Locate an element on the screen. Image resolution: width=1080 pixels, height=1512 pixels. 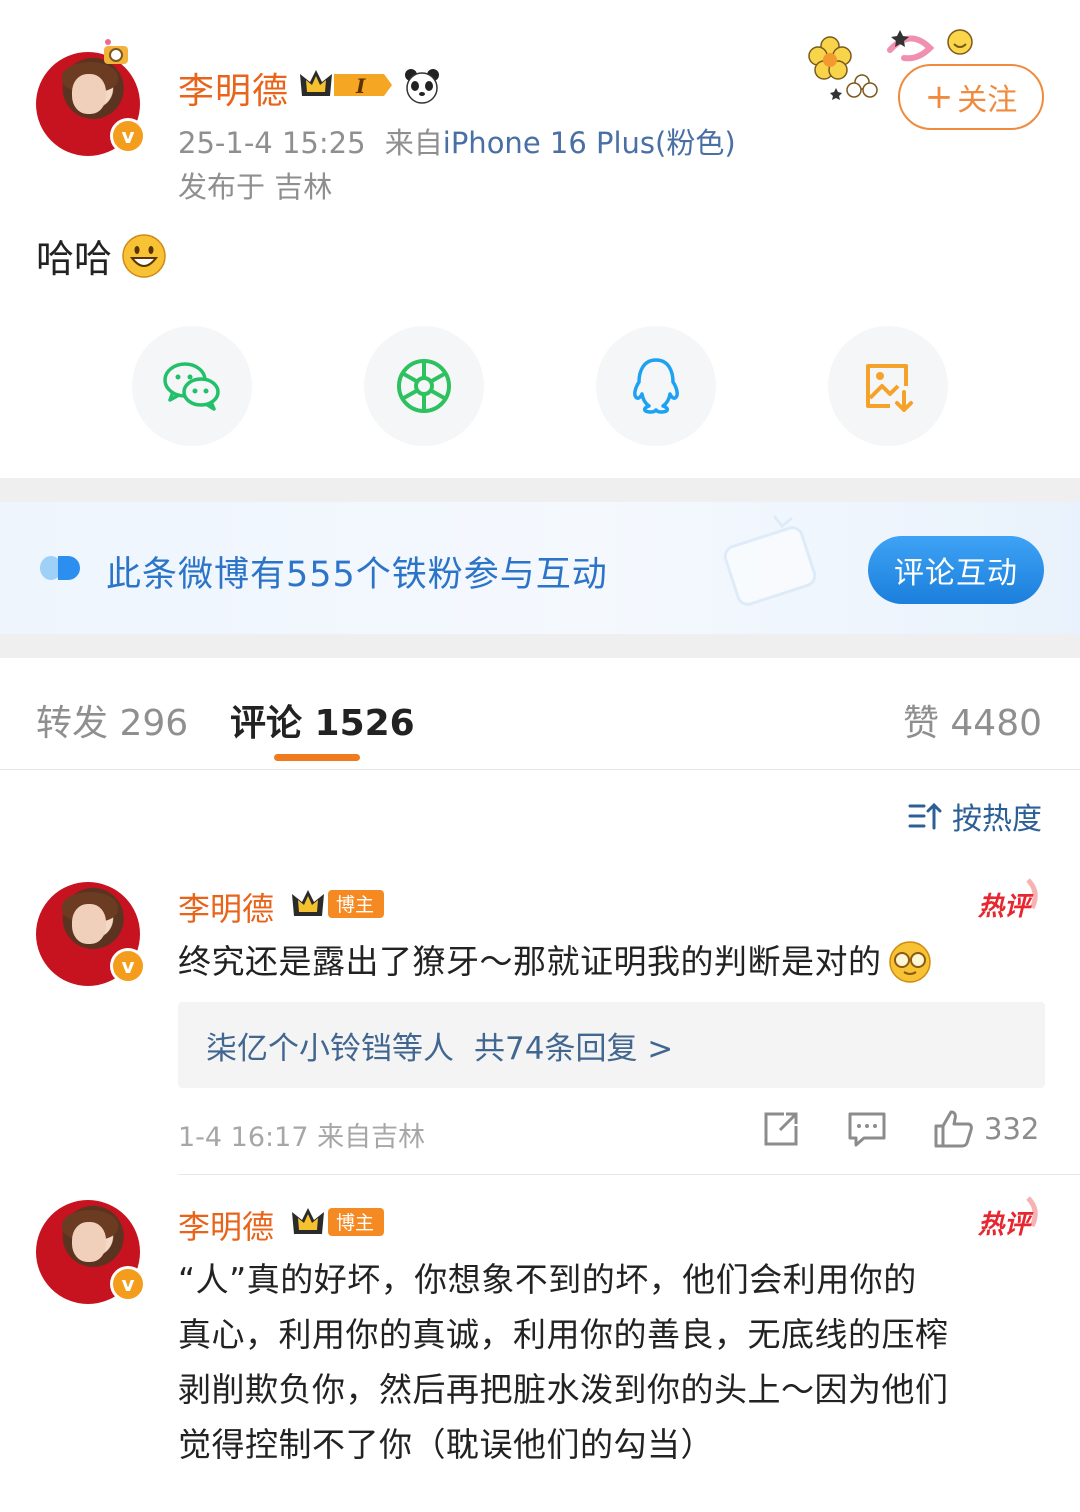
share-row is located at coordinates (540, 386).